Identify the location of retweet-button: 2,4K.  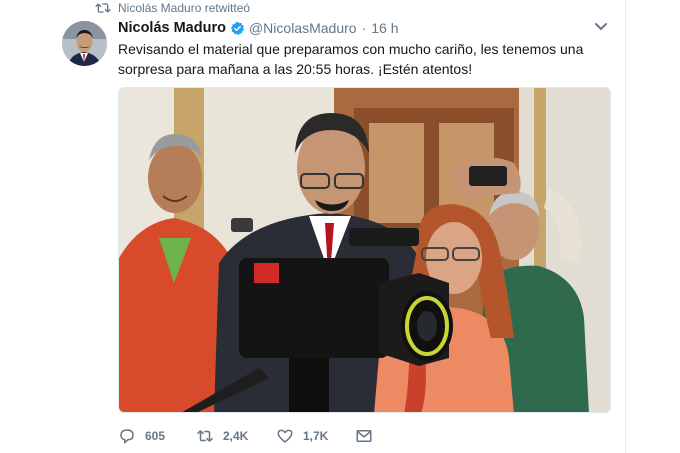
(236, 436).